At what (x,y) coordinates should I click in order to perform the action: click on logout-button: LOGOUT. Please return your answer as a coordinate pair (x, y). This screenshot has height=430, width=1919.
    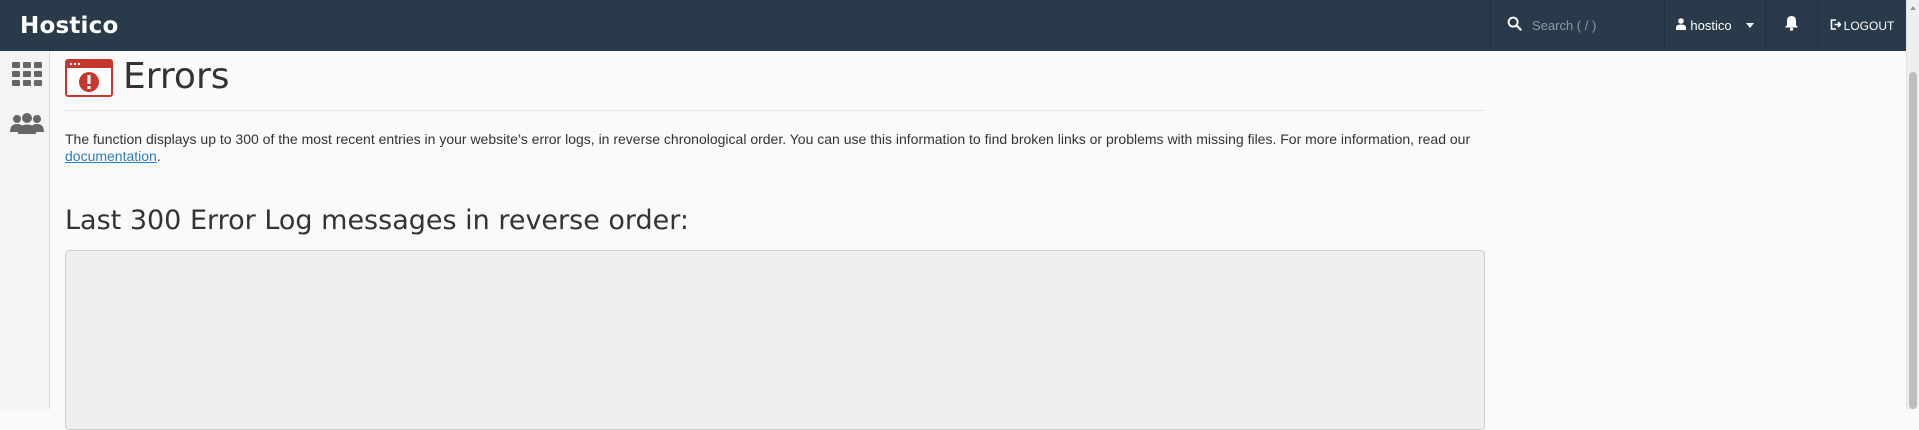
    Looking at the image, I should click on (1861, 25).